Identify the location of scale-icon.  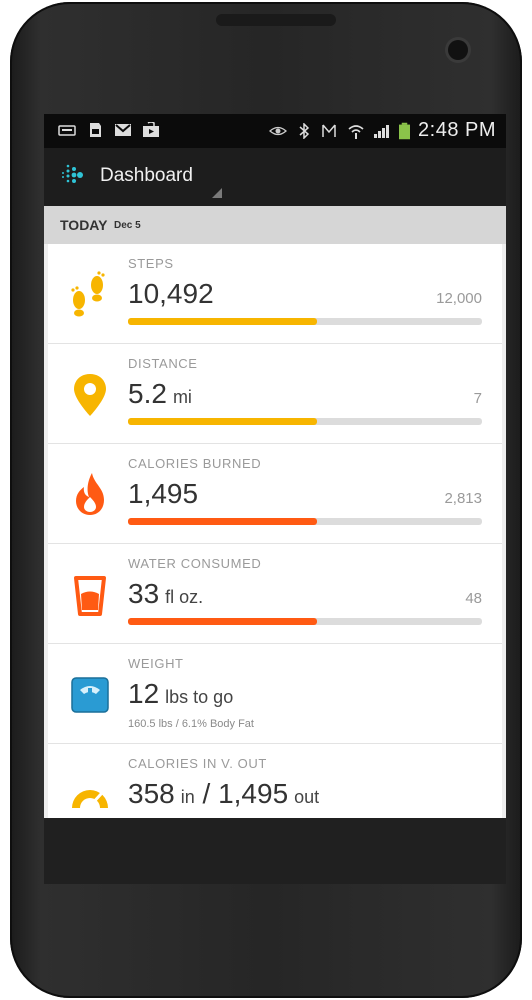
(90, 695).